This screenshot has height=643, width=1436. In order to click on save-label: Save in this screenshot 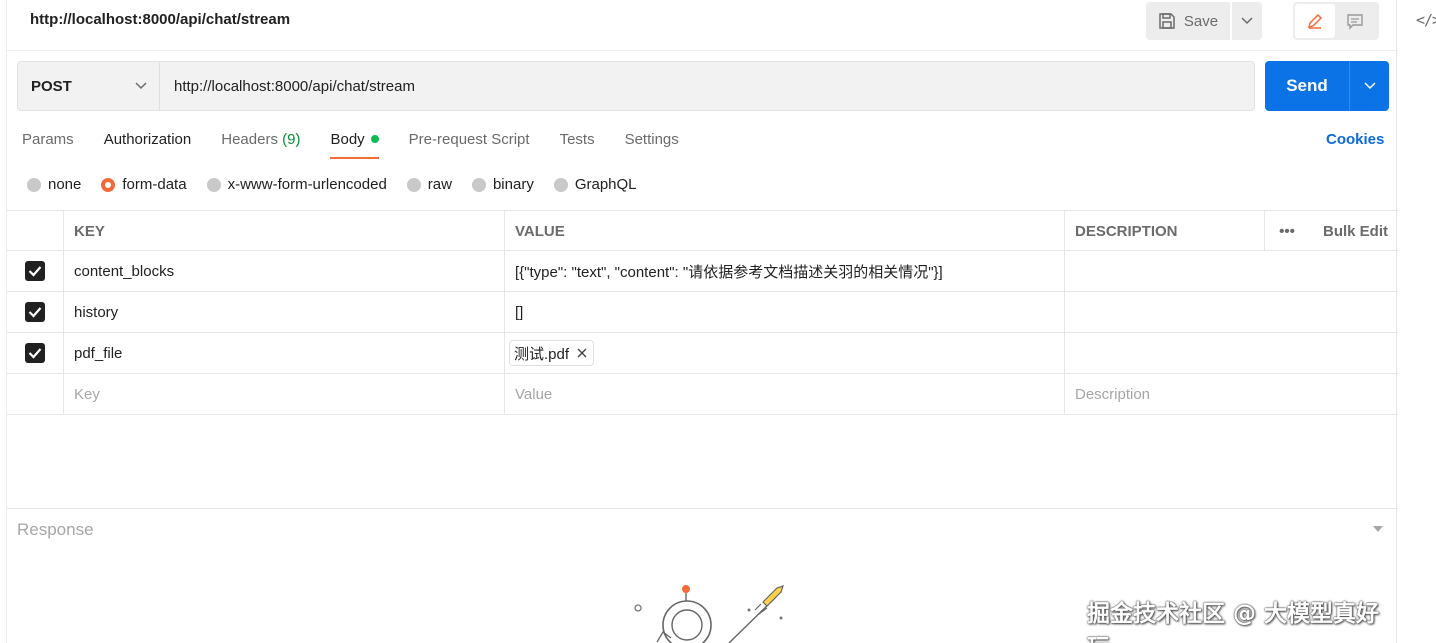, I will do `click(1201, 21)`.